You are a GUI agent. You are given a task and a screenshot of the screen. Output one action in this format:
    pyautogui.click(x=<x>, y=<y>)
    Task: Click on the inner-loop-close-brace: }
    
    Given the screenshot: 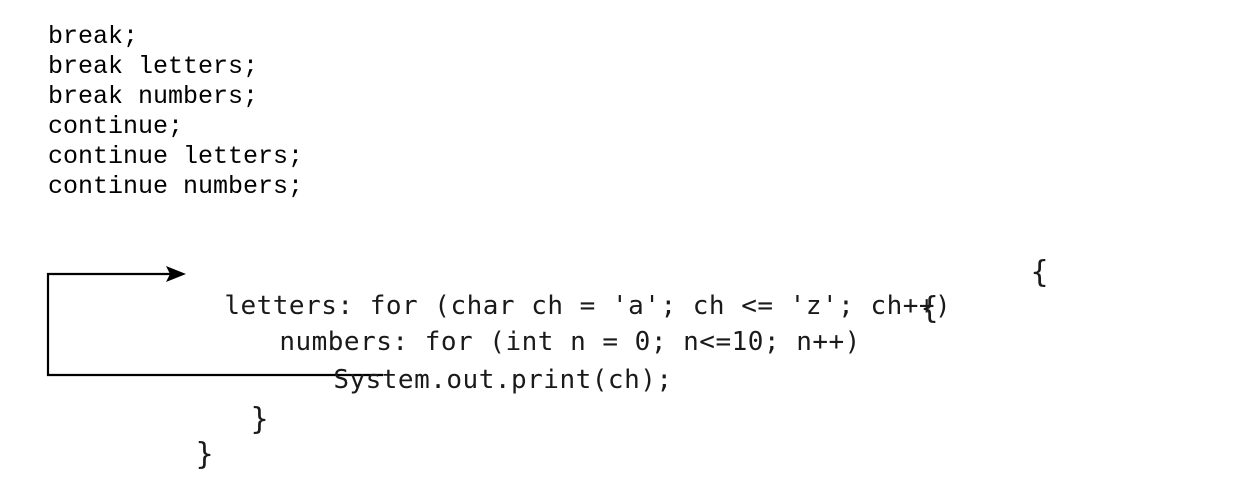 What is the action you would take?
    pyautogui.click(x=260, y=419)
    